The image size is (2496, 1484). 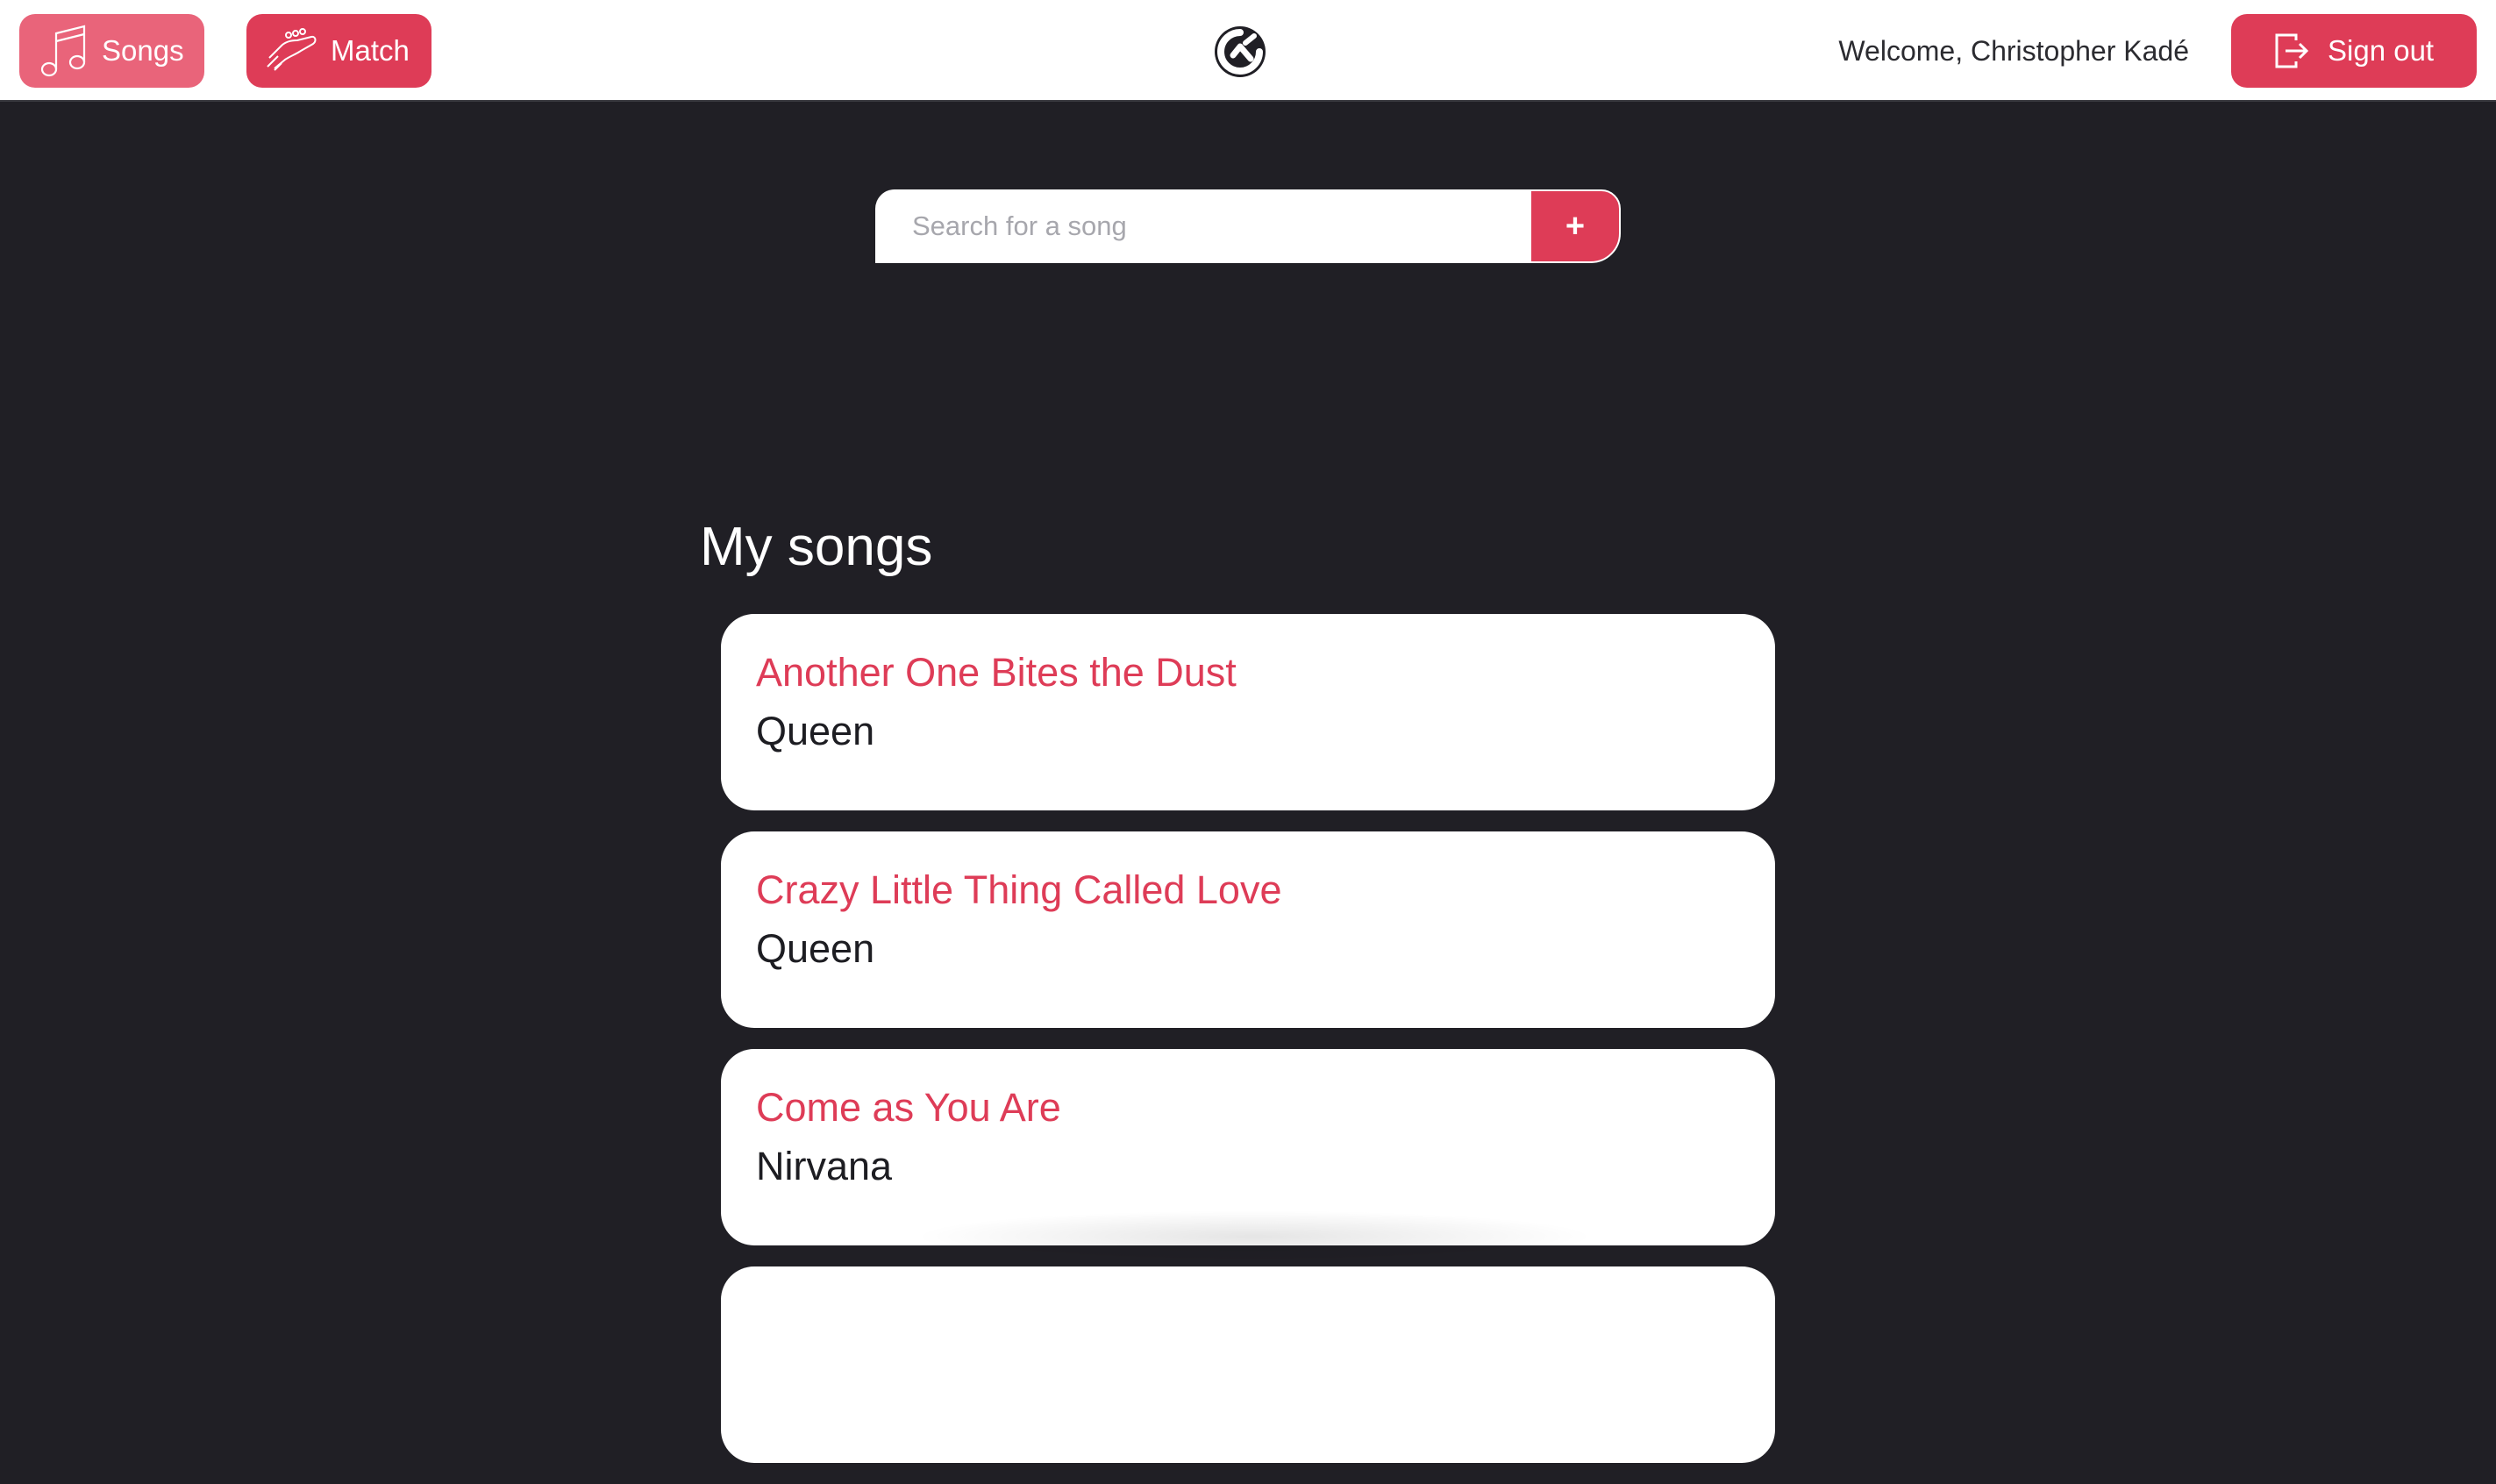 What do you see at coordinates (292, 51) in the screenshot?
I see `guitar-headstock-icon` at bounding box center [292, 51].